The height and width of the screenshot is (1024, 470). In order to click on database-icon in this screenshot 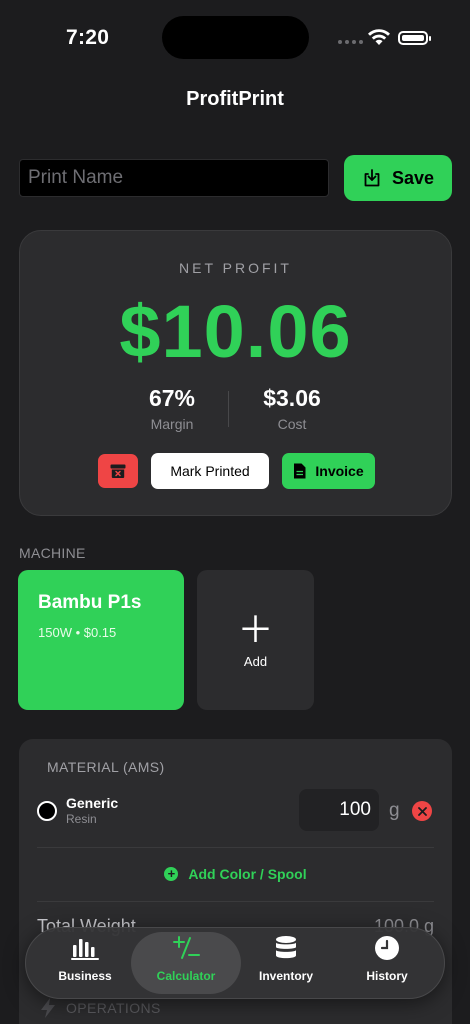, I will do `click(286, 947)`.